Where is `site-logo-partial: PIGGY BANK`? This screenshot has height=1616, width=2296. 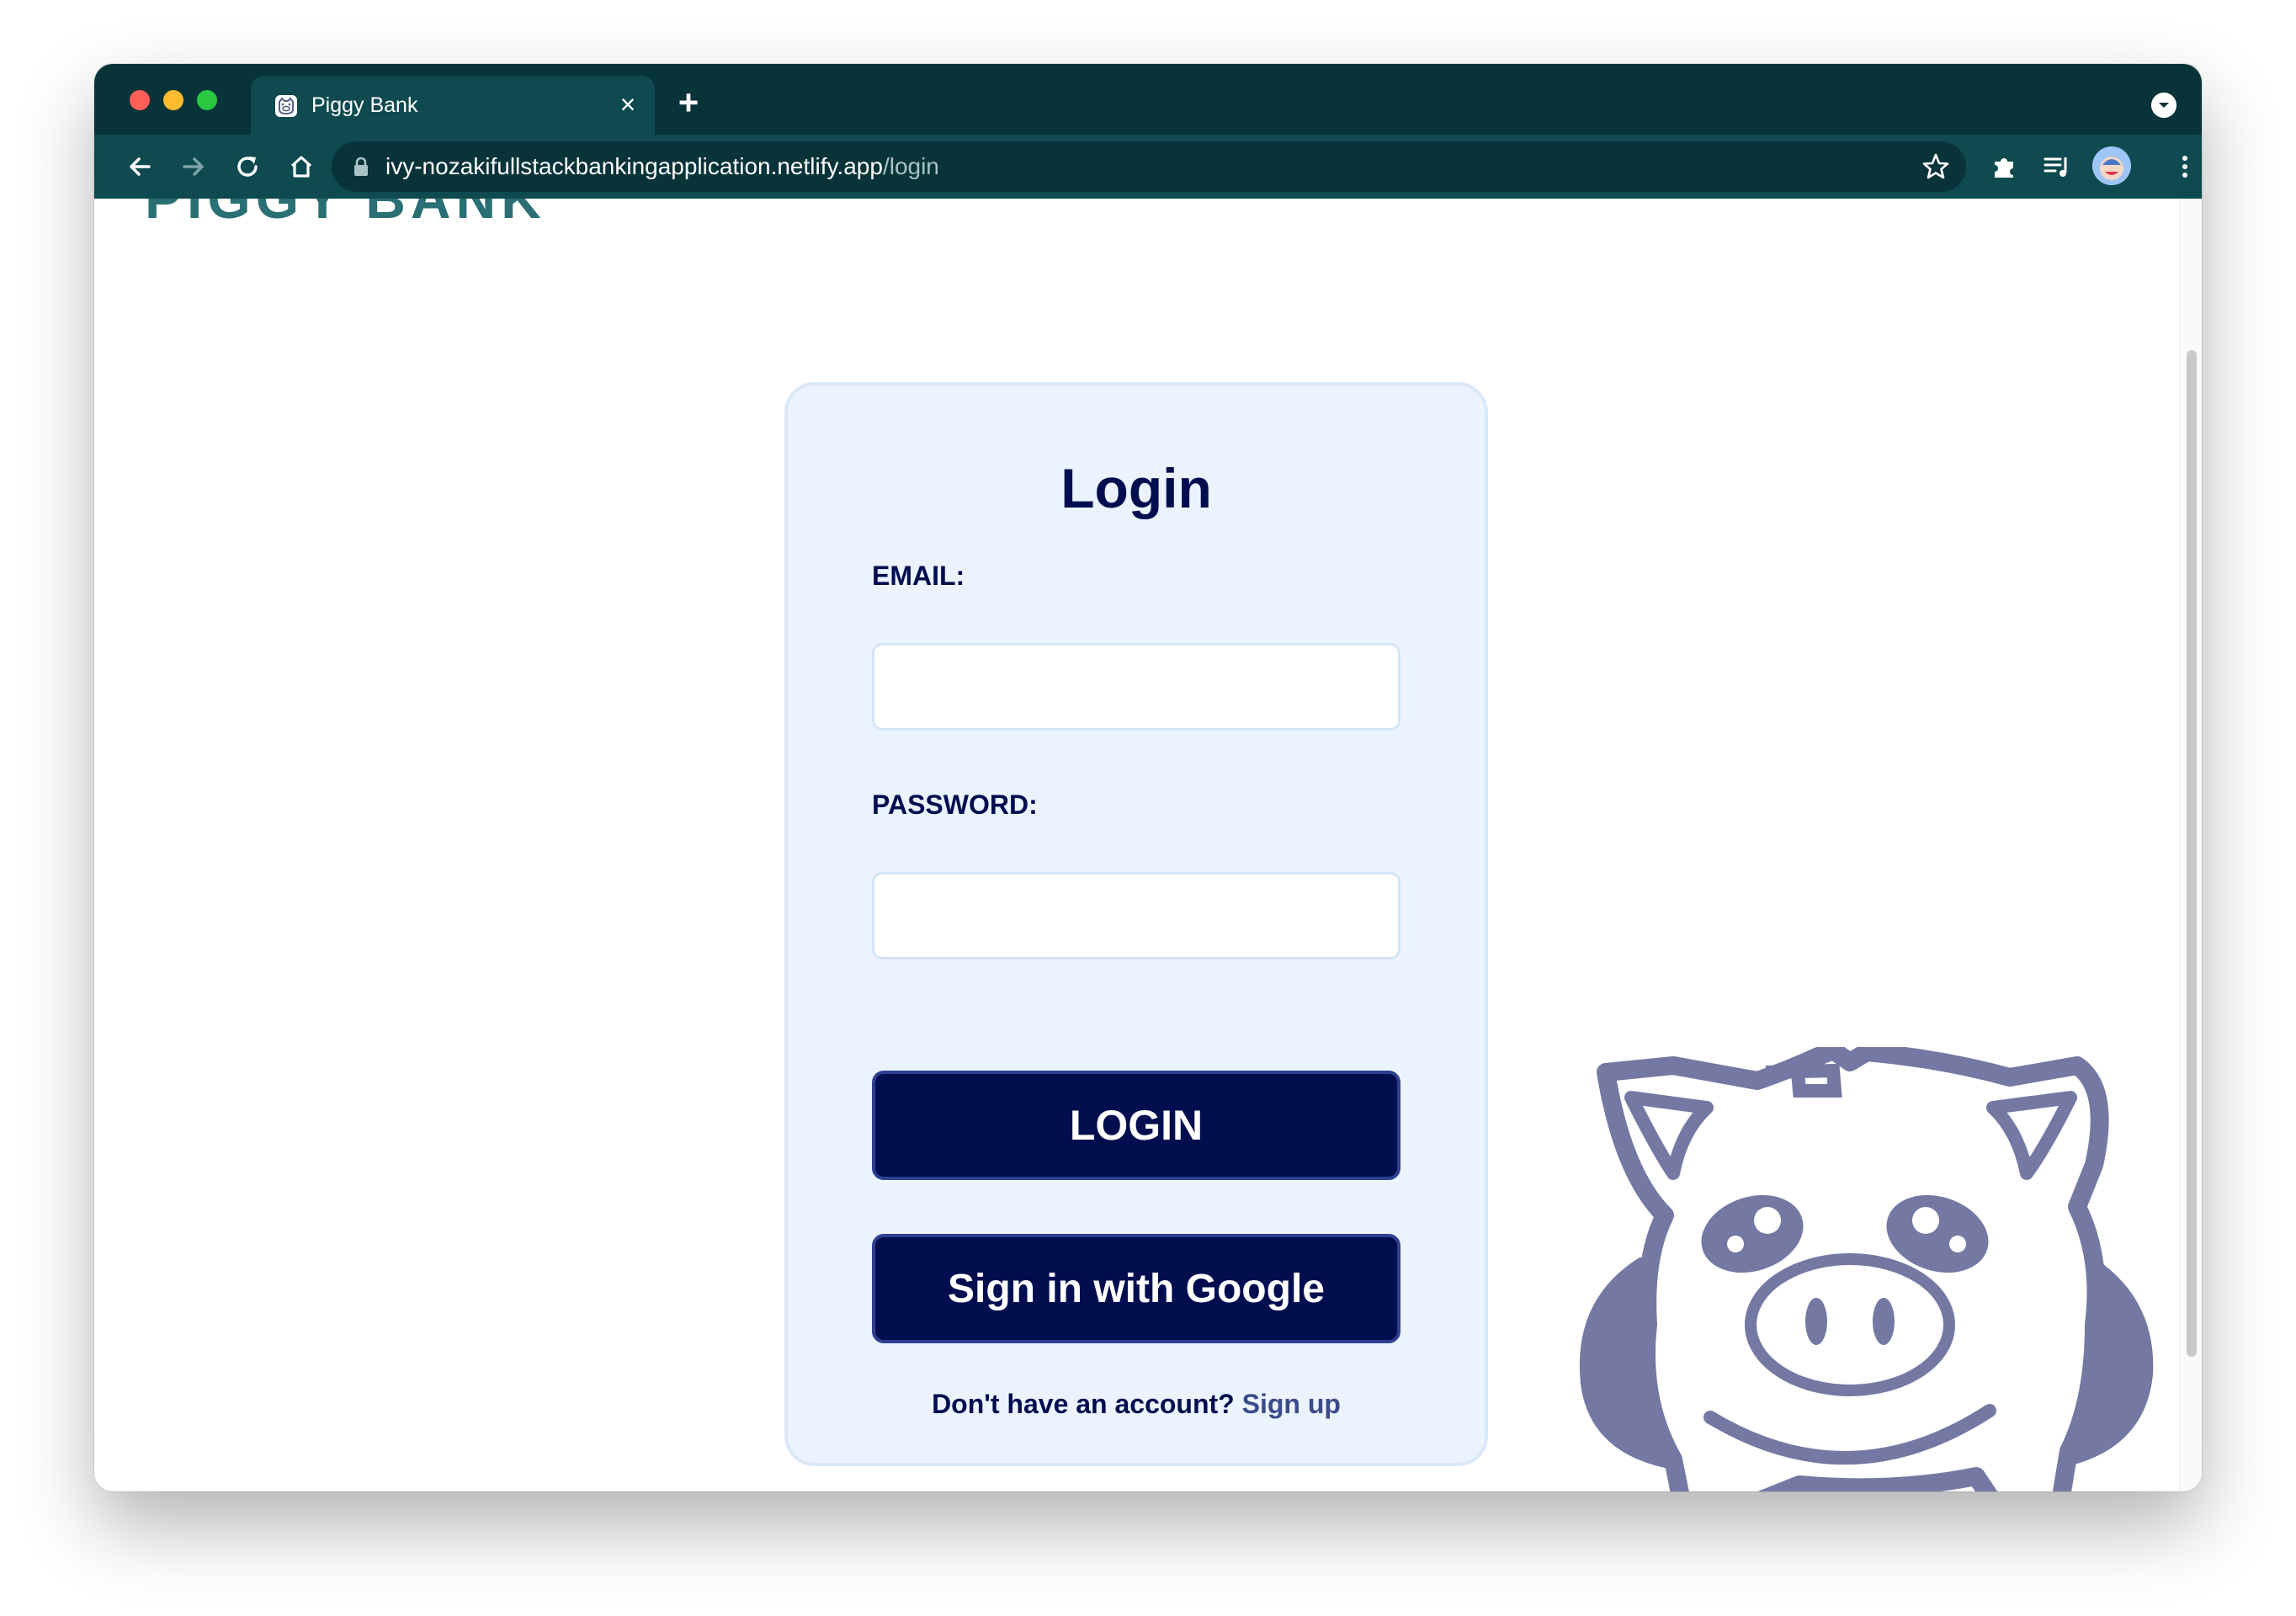 site-logo-partial: PIGGY BANK is located at coordinates (346, 215).